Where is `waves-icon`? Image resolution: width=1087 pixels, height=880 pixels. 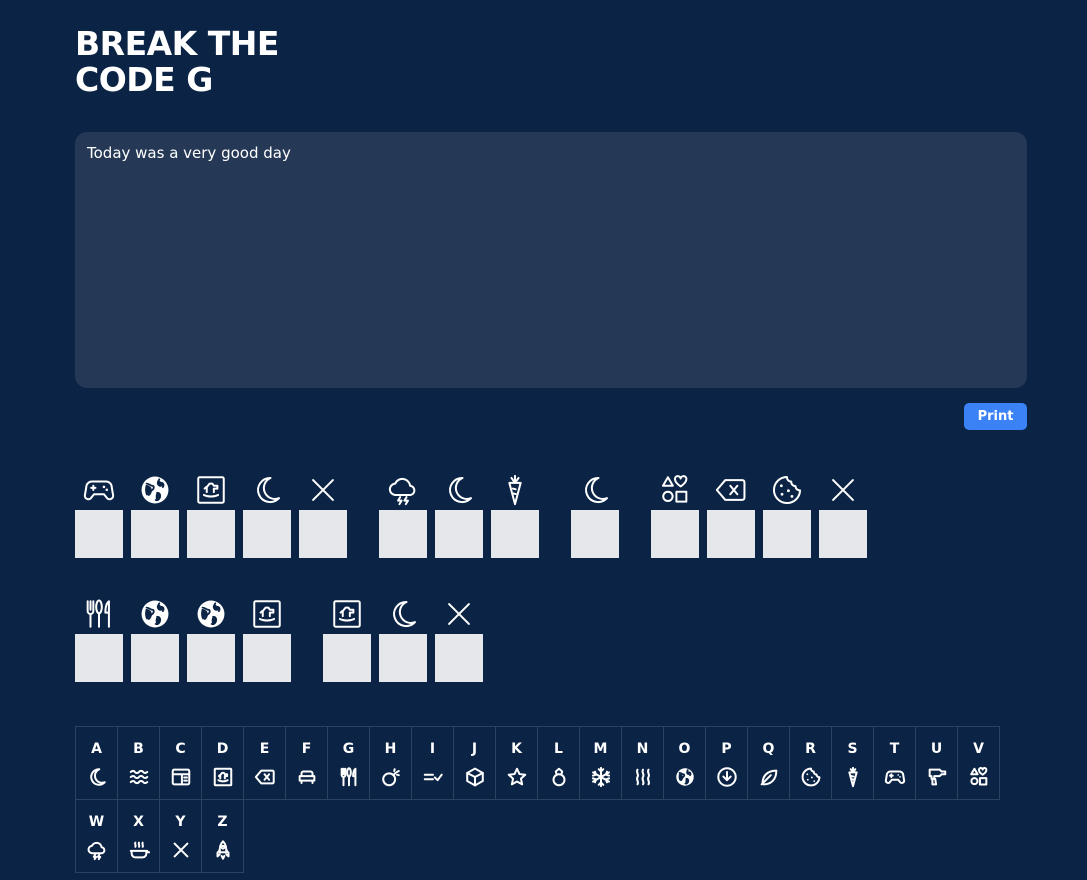
waves-icon is located at coordinates (139, 777).